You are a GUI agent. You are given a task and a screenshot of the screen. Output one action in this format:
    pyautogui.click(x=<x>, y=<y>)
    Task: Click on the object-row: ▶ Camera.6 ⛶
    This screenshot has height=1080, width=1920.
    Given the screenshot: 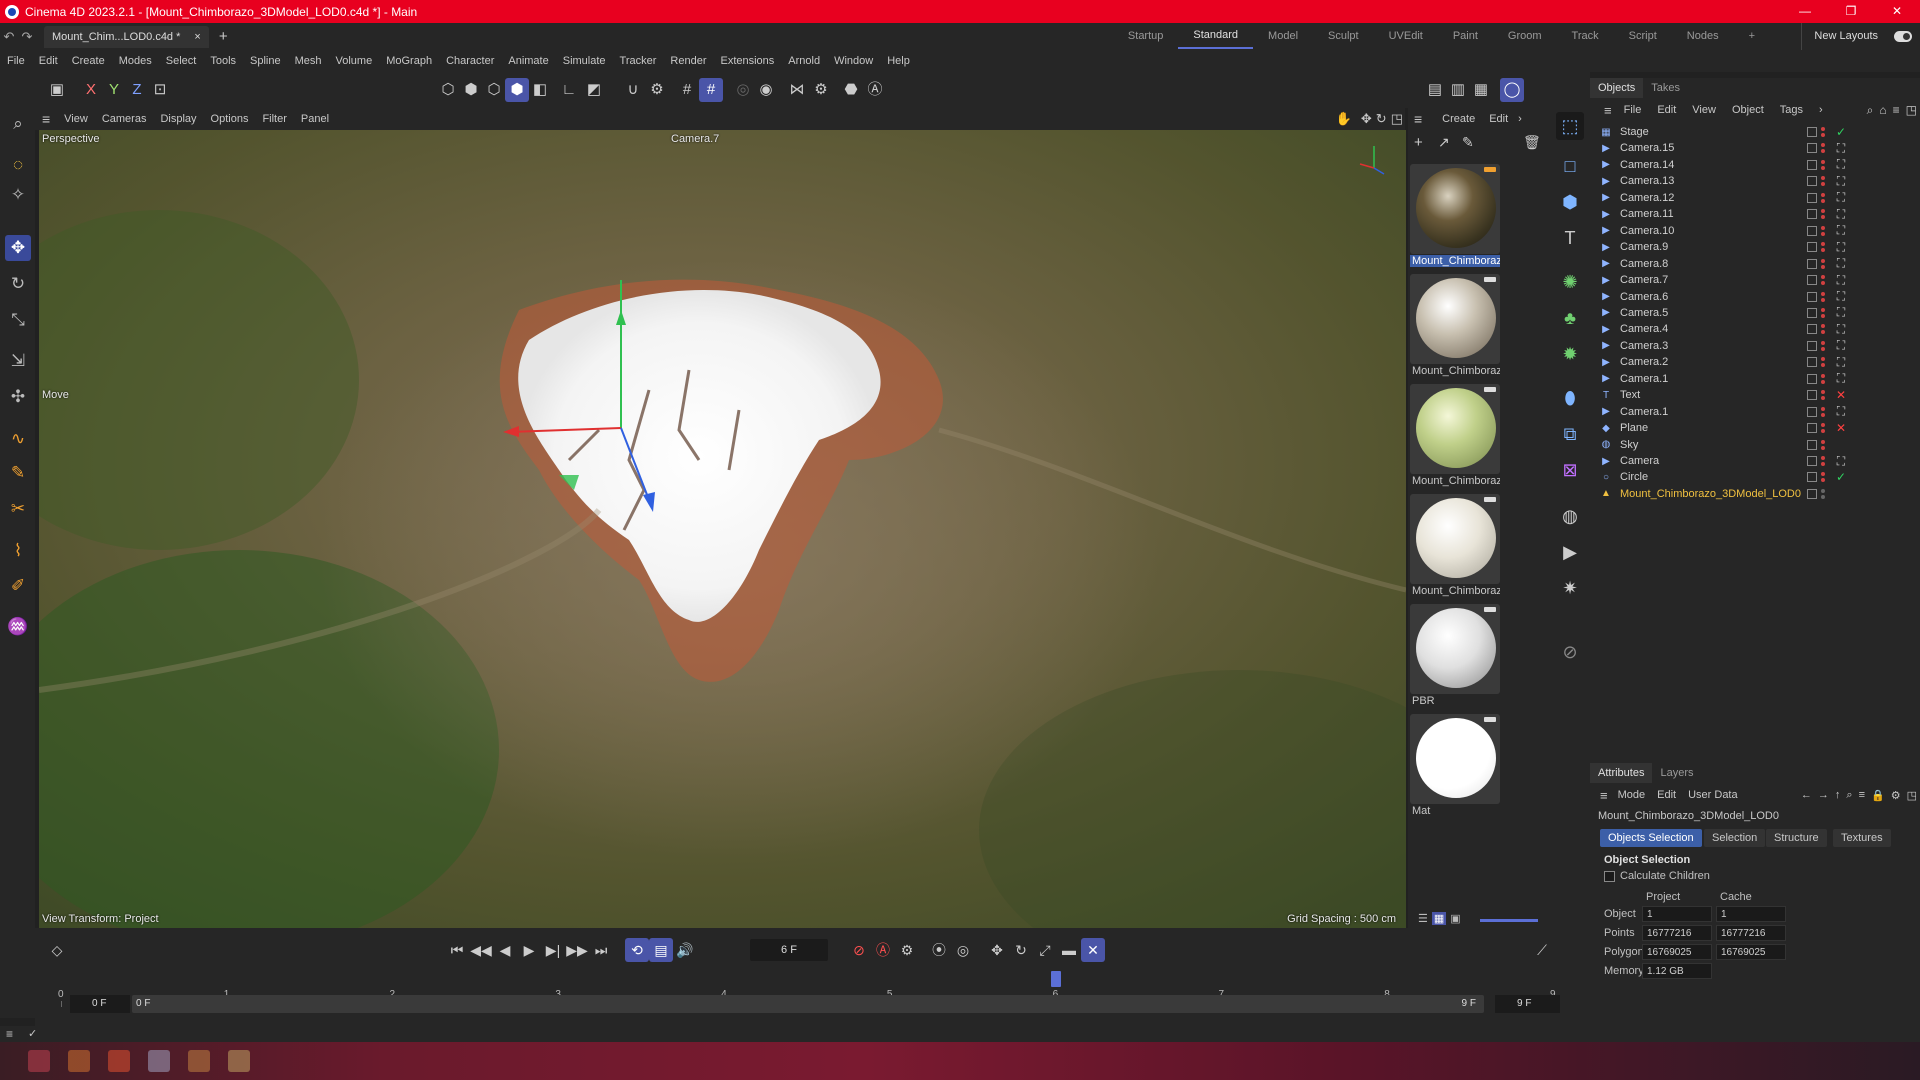 What is the action you would take?
    pyautogui.click(x=1759, y=297)
    